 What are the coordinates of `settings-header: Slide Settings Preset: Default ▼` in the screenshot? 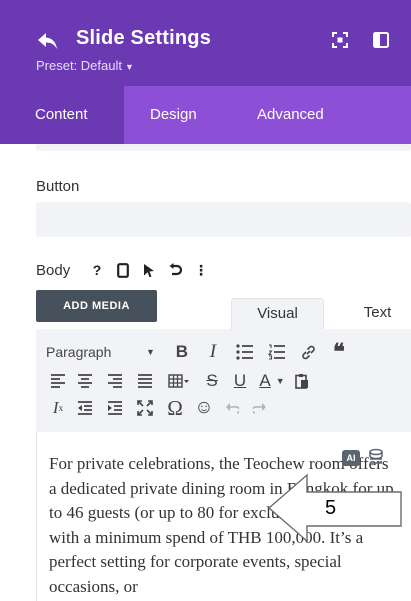 It's located at (205, 43).